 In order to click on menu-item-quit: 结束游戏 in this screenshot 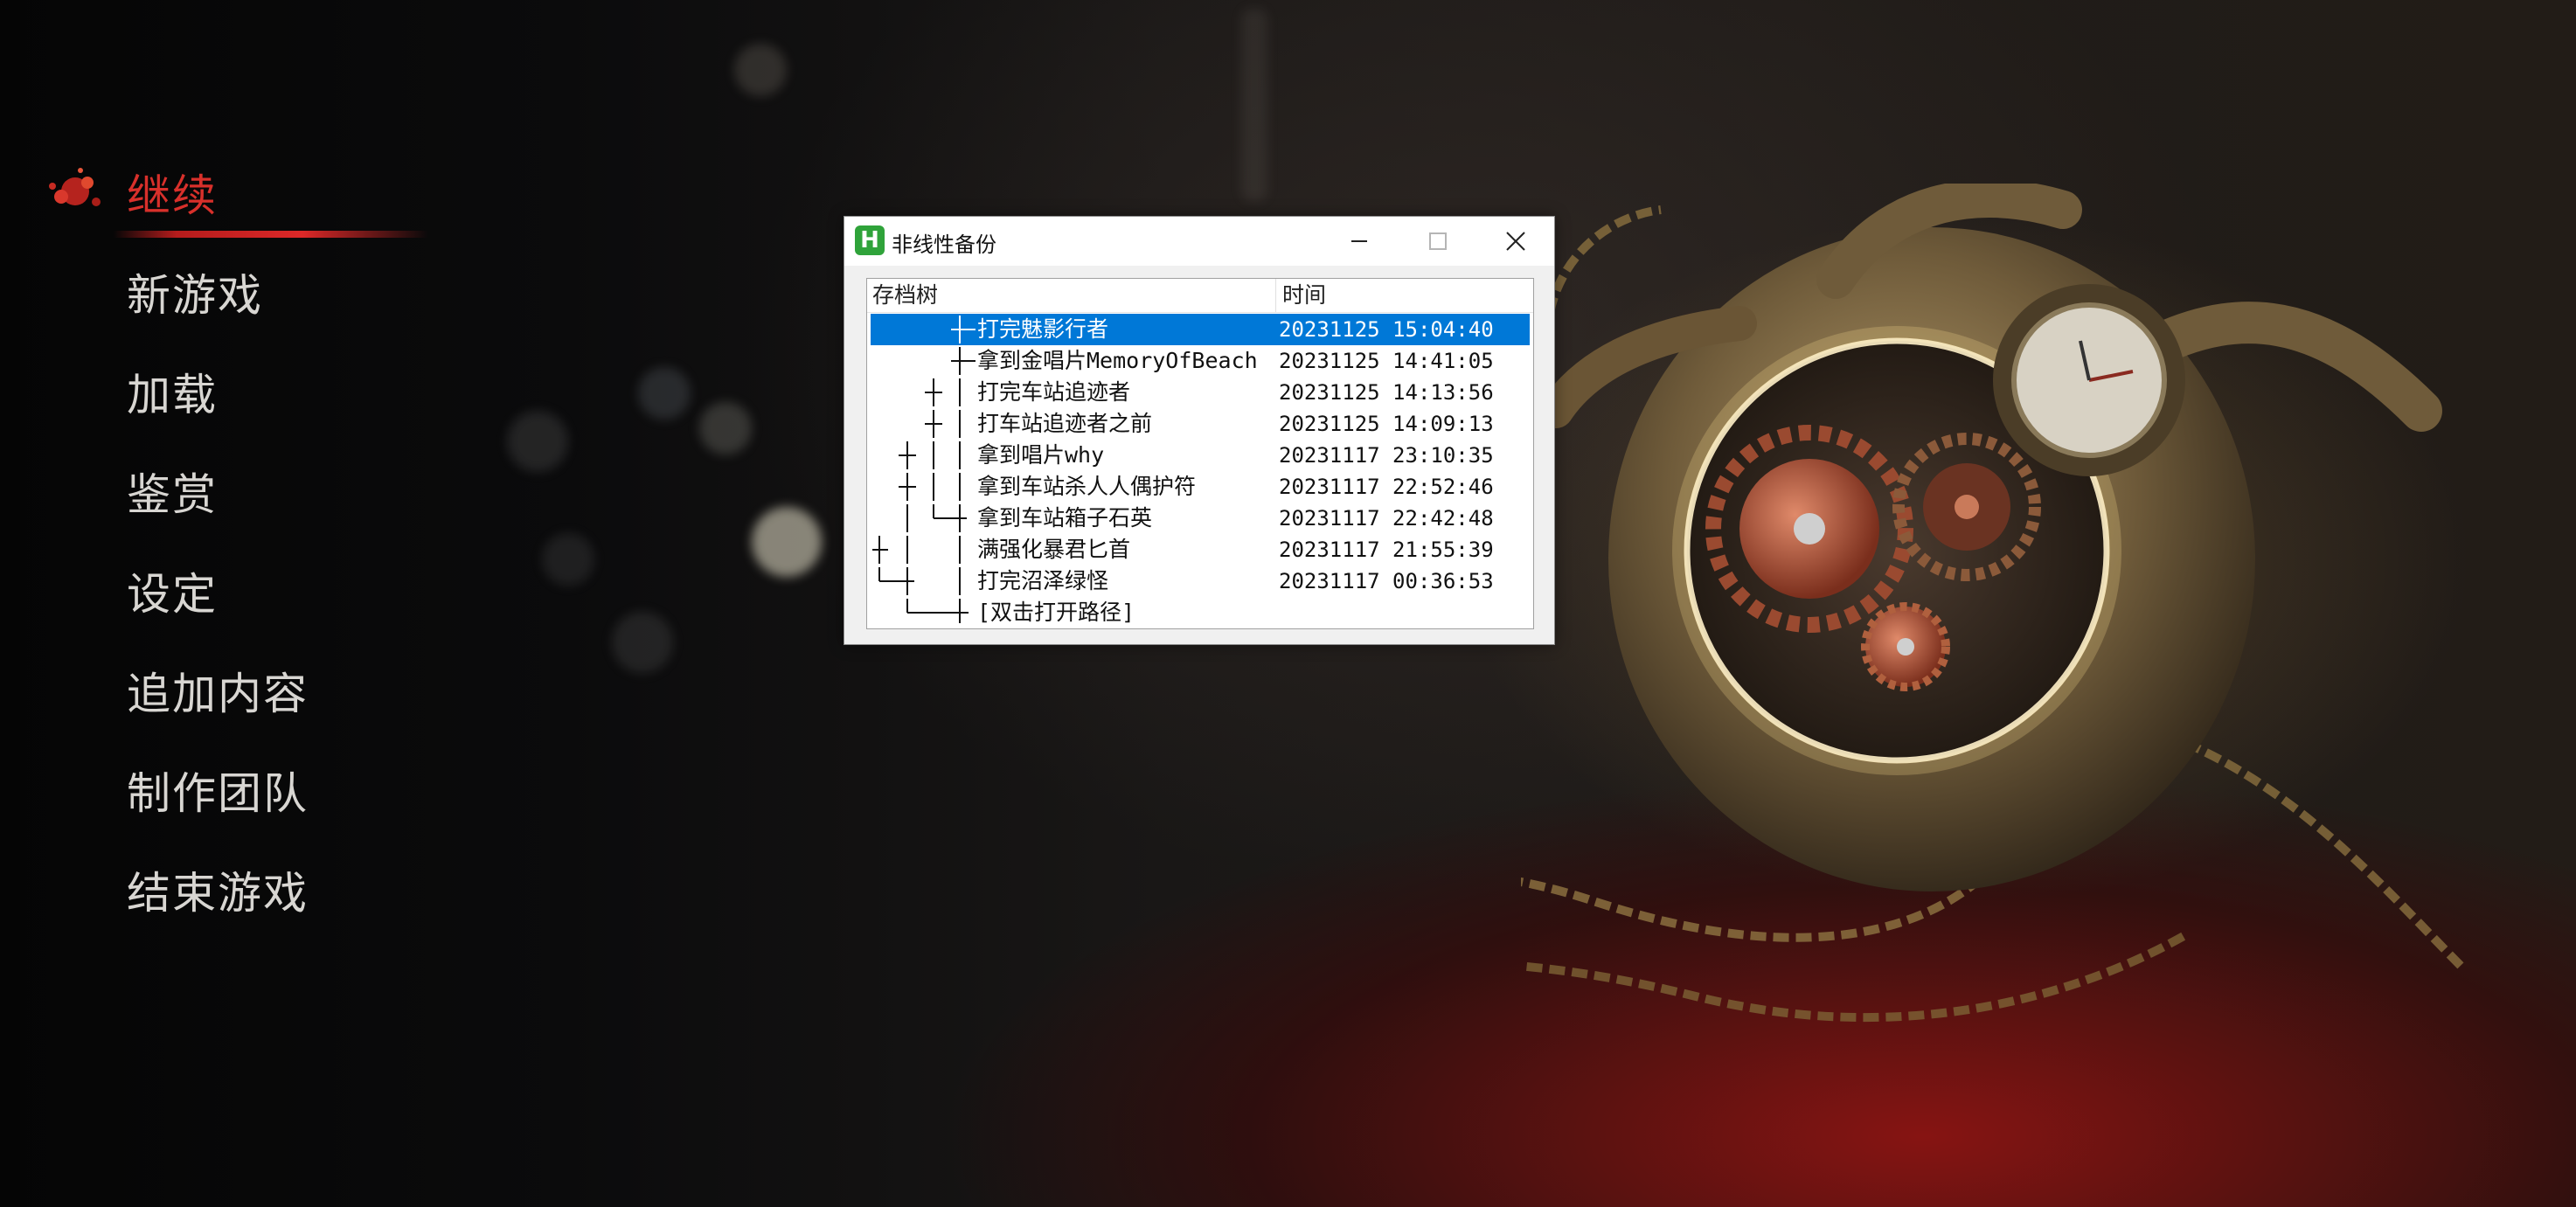, I will do `click(218, 889)`.